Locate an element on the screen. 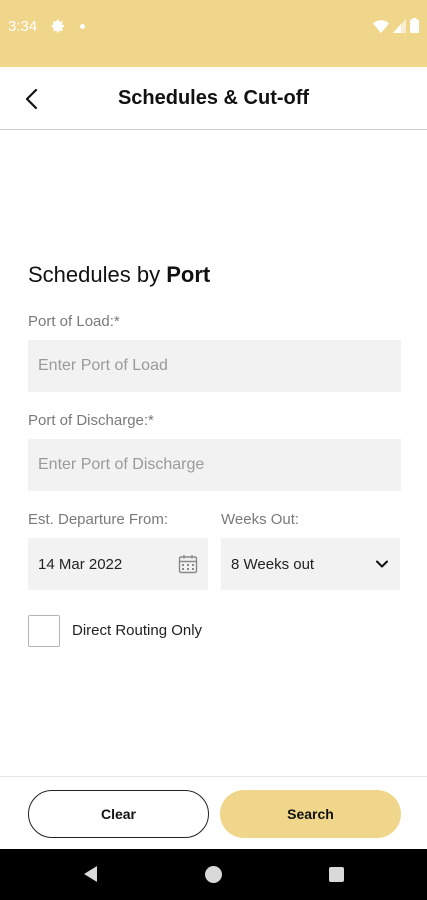 The image size is (427, 900). departure-date-value: 14 Mar 2022 is located at coordinates (80, 564).